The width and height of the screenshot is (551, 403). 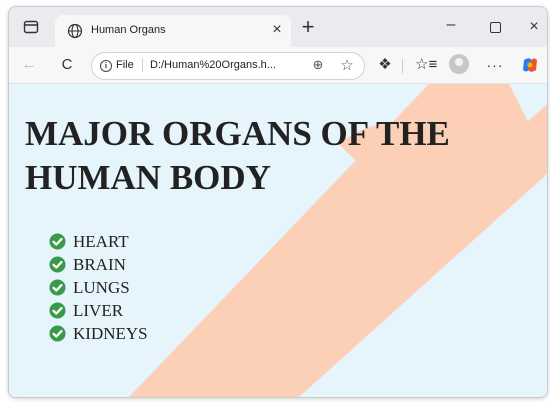 What do you see at coordinates (534, 27) in the screenshot?
I see `window-close-button: ×` at bounding box center [534, 27].